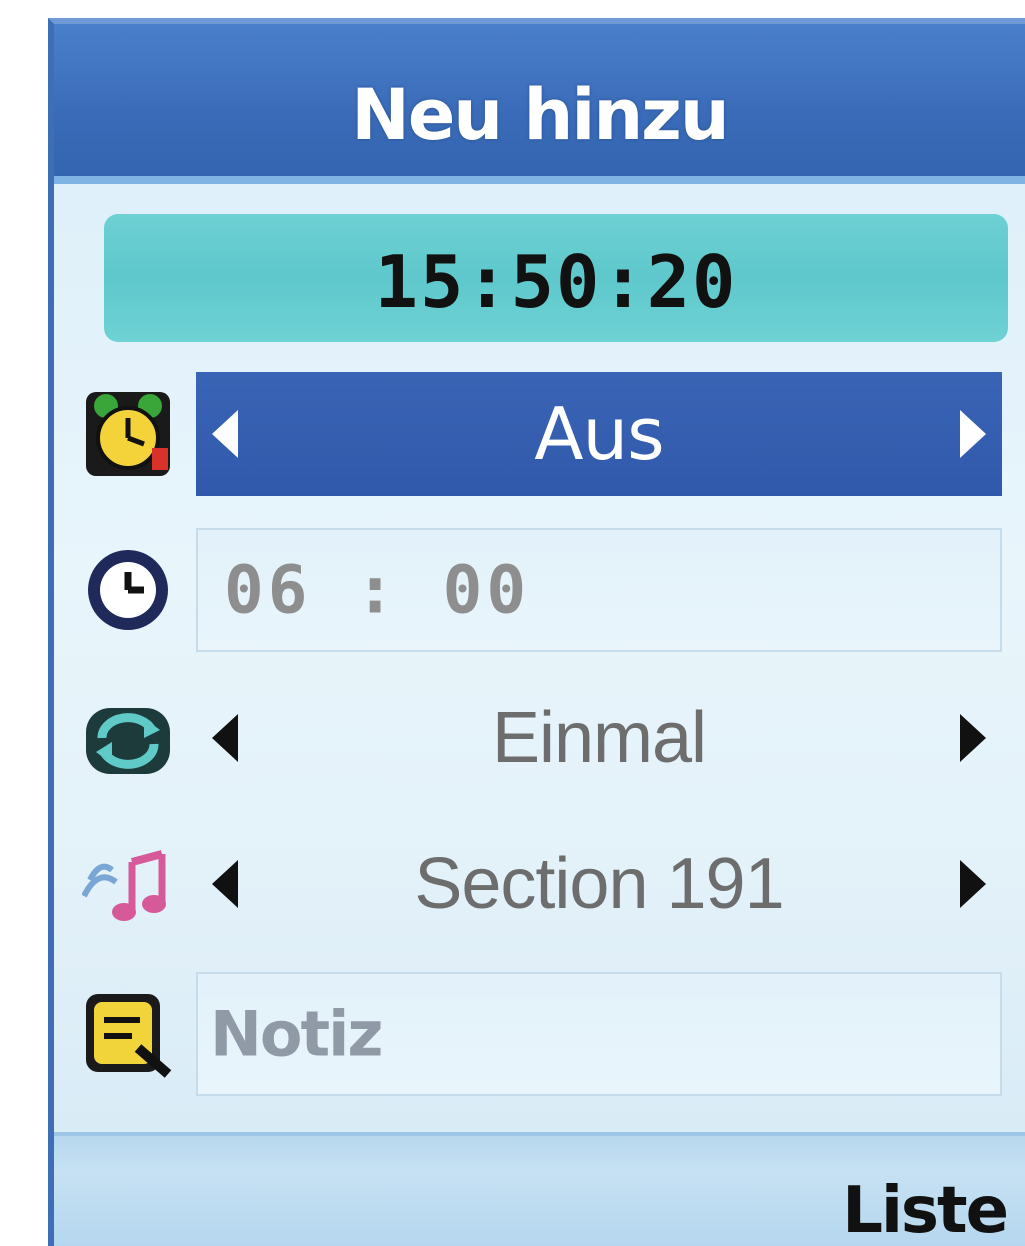 This screenshot has width=1025, height=1246. I want to click on repeat-selector: Einmal, so click(599, 738).